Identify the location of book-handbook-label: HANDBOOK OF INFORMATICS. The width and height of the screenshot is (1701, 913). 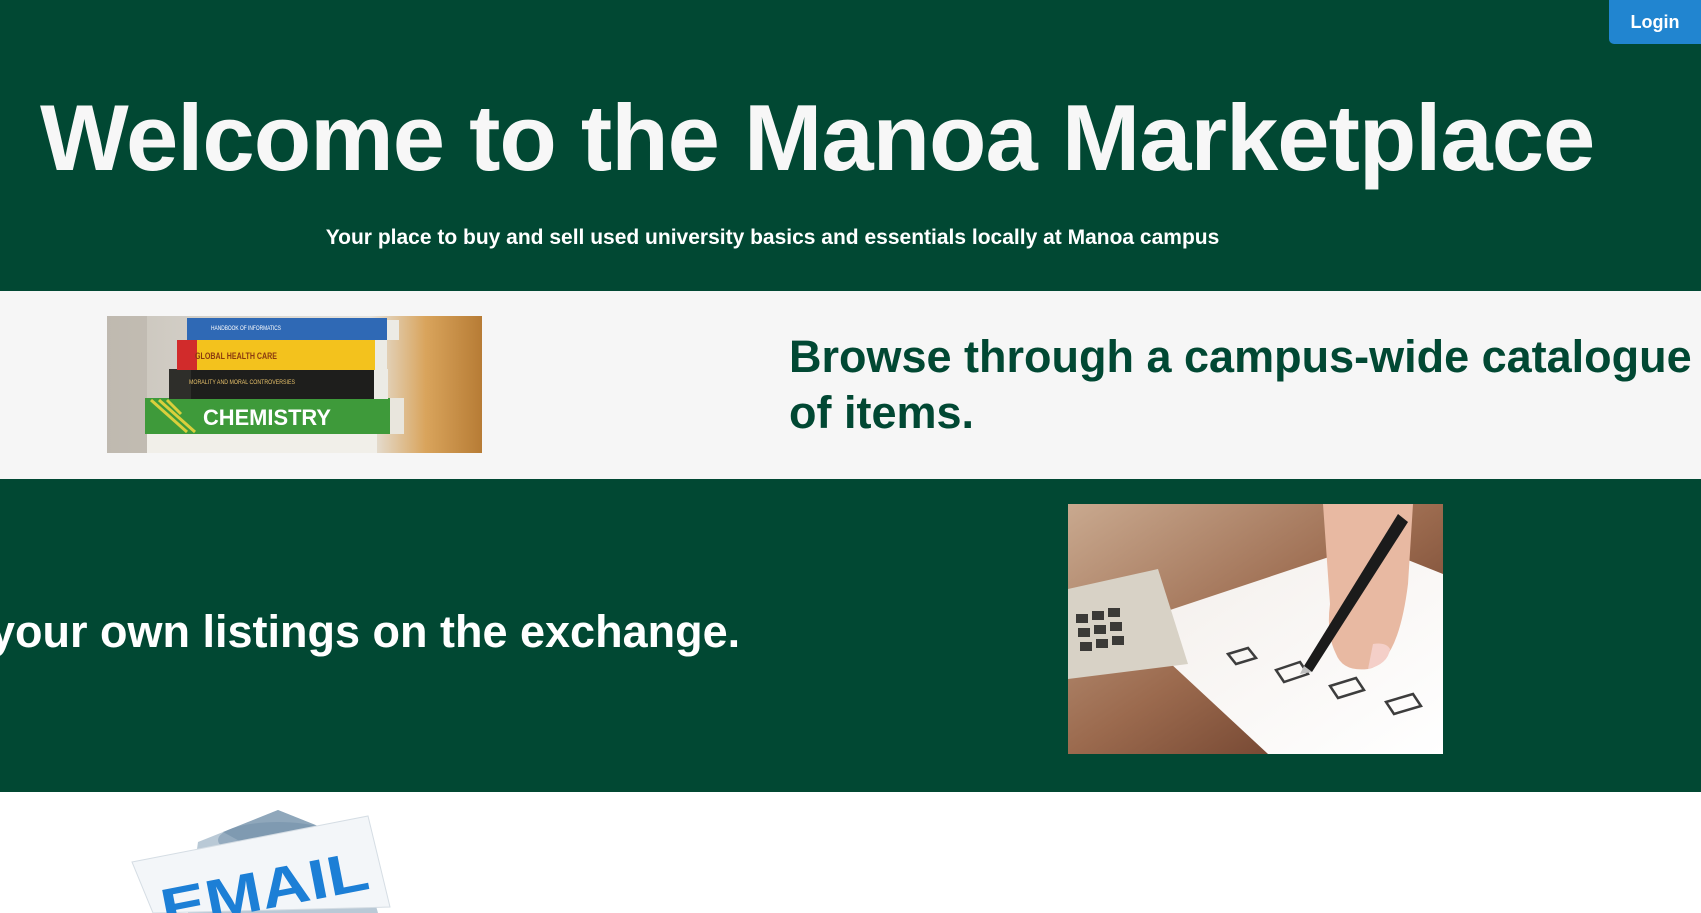
(246, 329).